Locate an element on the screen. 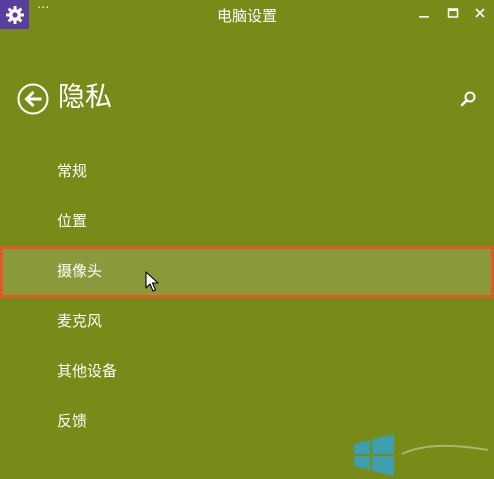 Image resolution: width=494 pixels, height=479 pixels. menu-item-location: 位置 is located at coordinates (247, 222).